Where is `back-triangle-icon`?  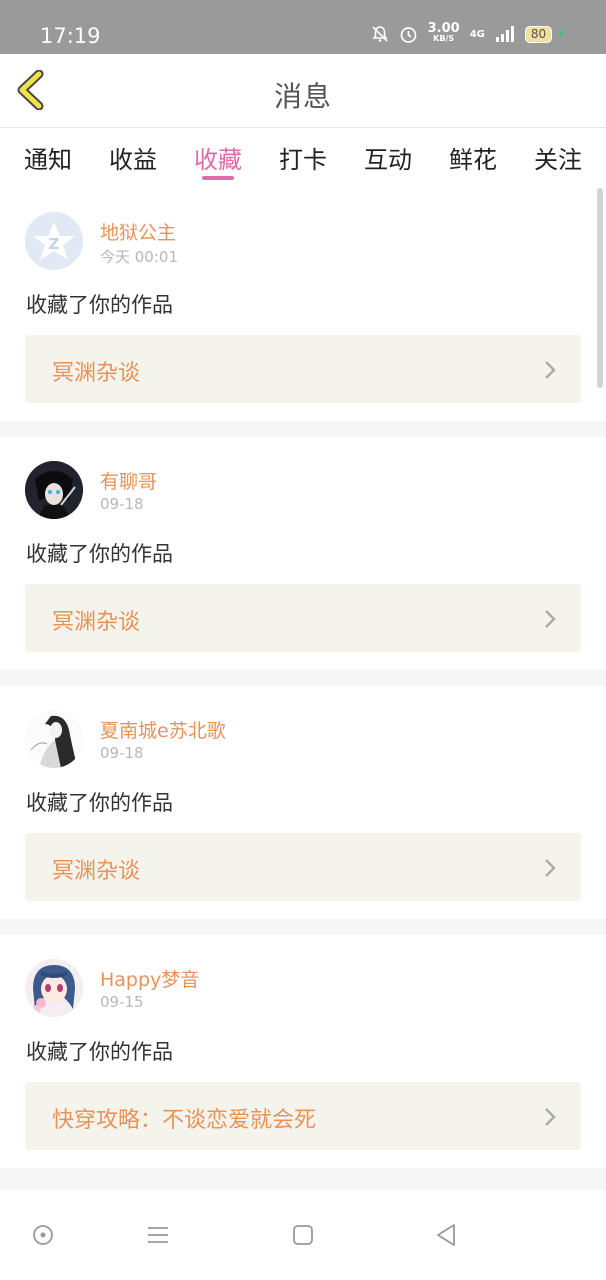 back-triangle-icon is located at coordinates (447, 1235).